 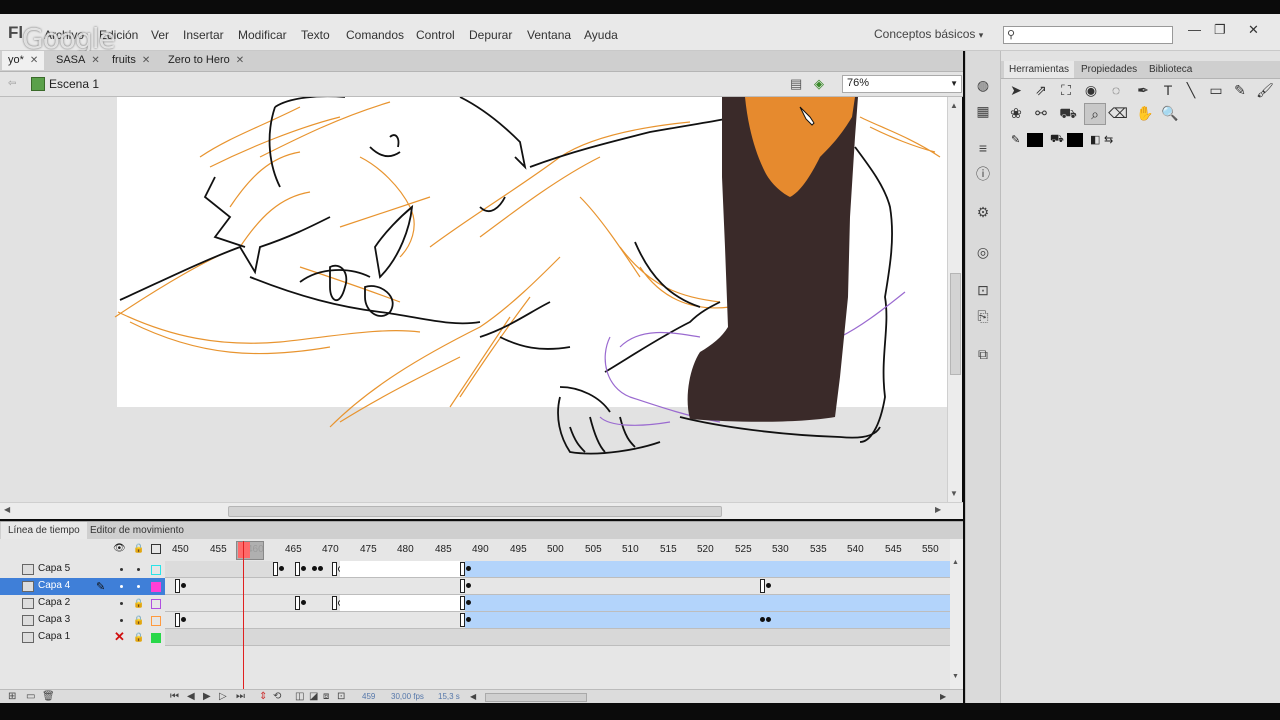 I want to click on doc-tab-fruits: fruits ✕, so click(x=131, y=60).